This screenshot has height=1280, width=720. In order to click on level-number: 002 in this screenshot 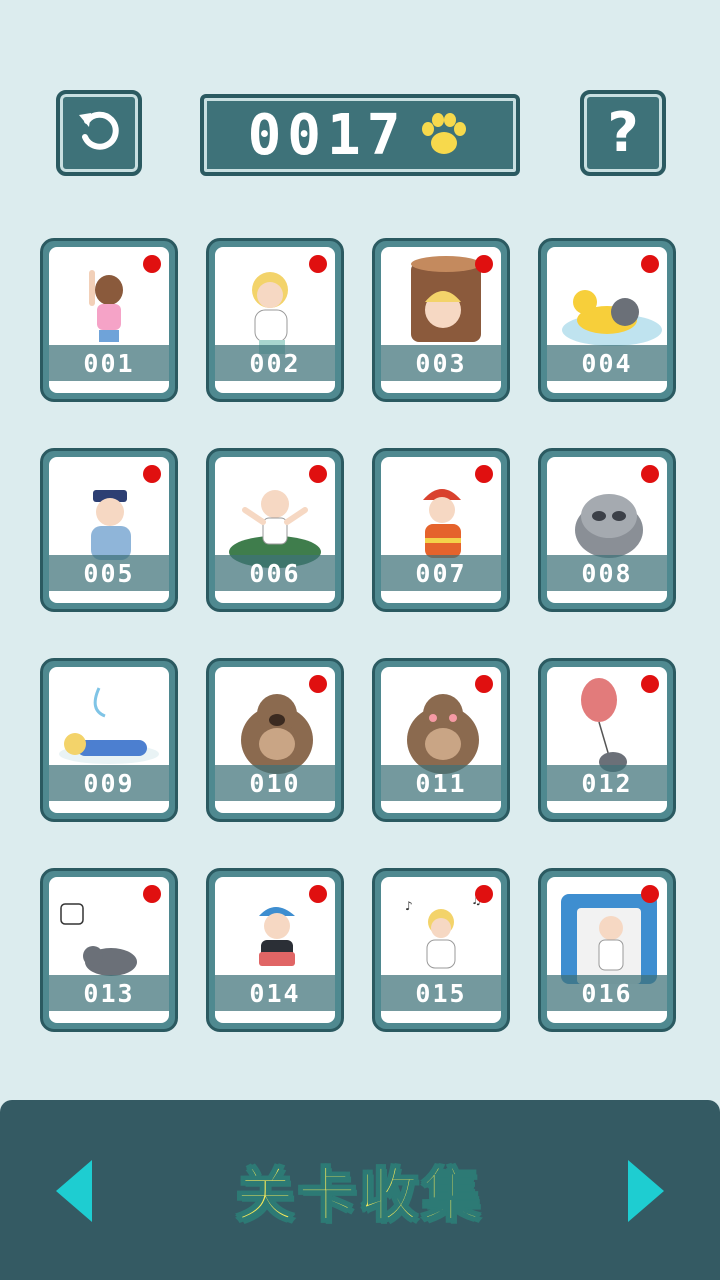, I will do `click(275, 363)`.